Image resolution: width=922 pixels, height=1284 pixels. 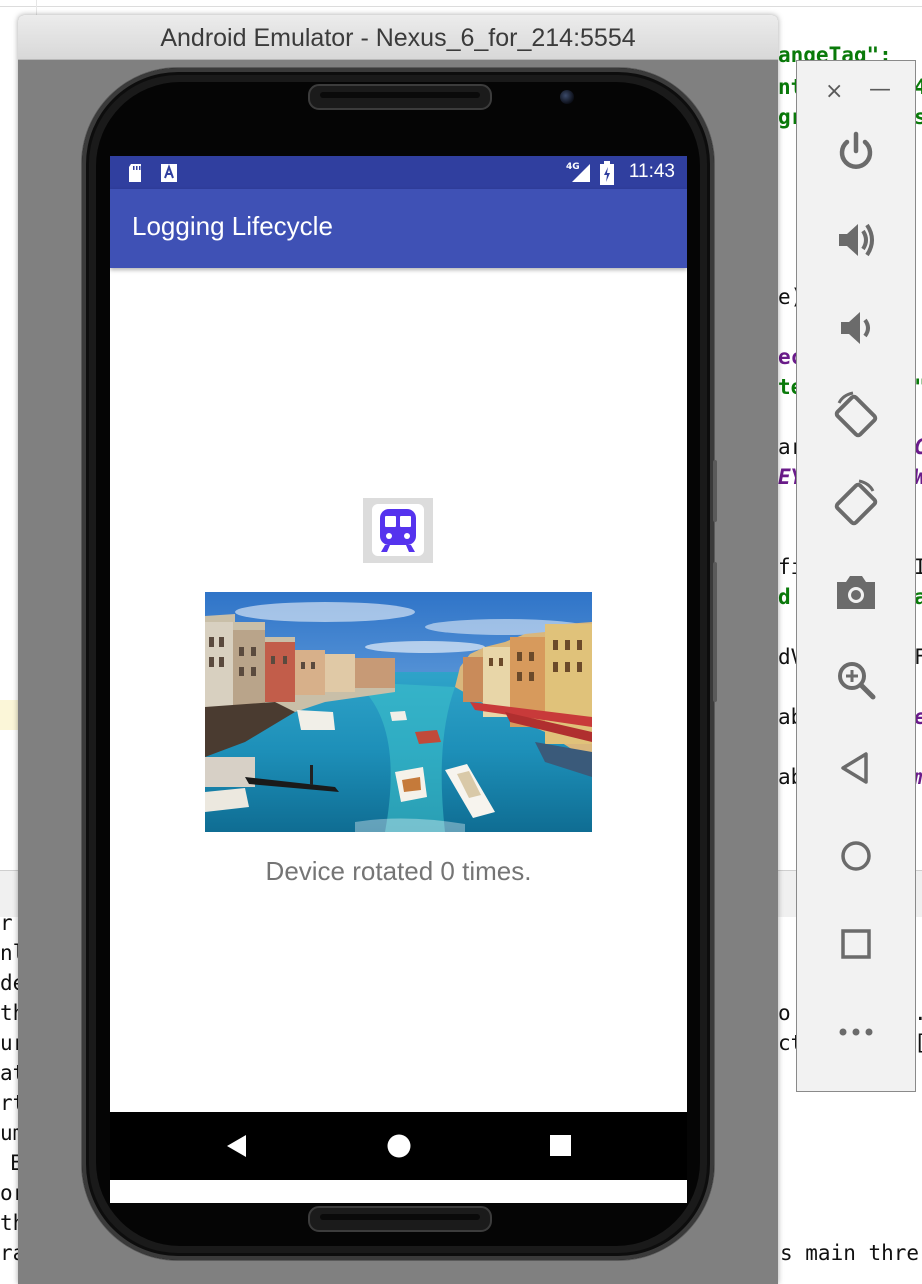 I want to click on emulator-side-toolbar: × —, so click(x=856, y=576).